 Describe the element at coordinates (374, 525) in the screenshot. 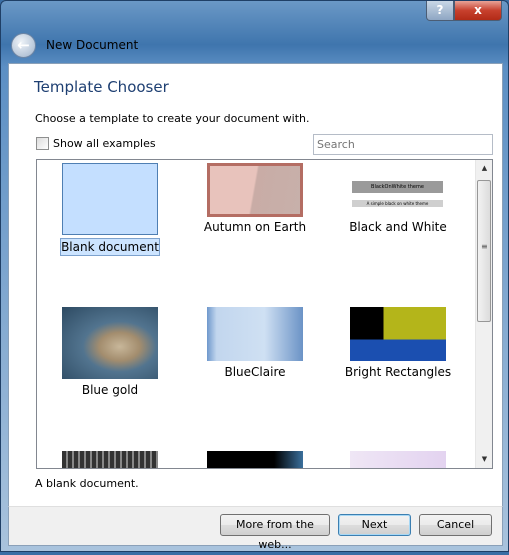

I see `next-button: Next` at that location.